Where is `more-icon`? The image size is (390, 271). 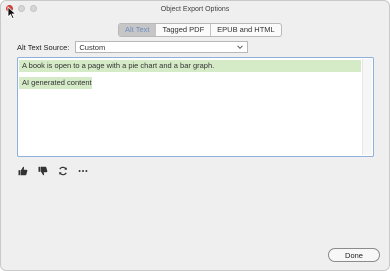 more-icon is located at coordinates (83, 171).